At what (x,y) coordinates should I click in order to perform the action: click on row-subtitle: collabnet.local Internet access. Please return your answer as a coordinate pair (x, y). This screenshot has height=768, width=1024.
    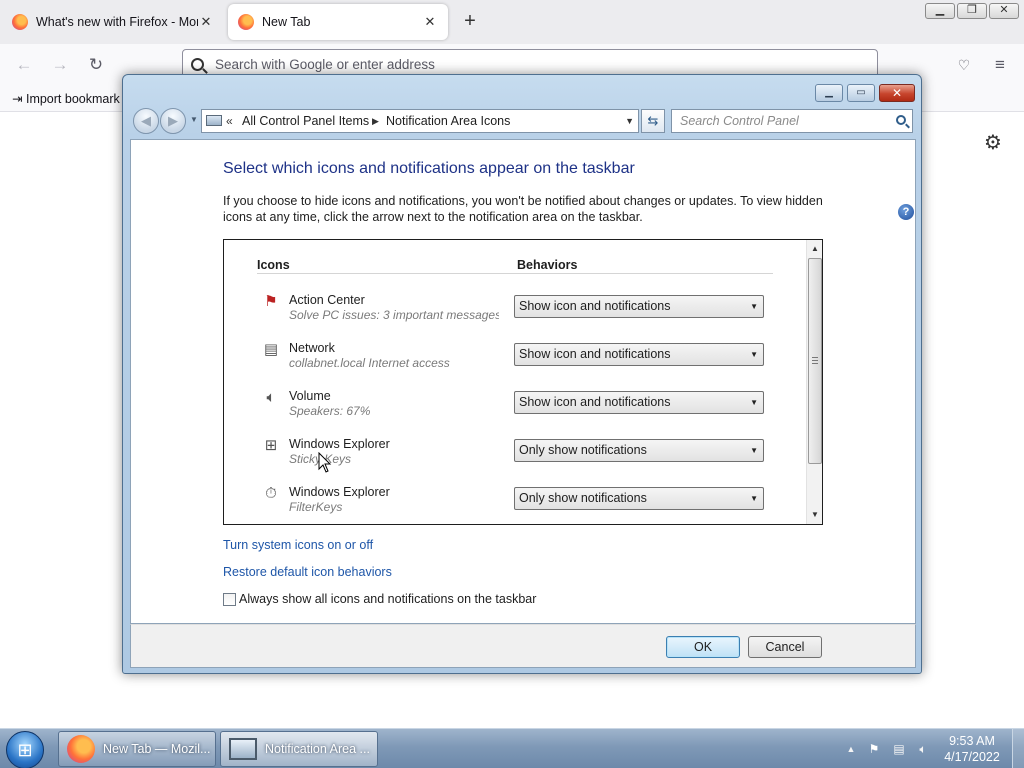
    Looking at the image, I should click on (369, 363).